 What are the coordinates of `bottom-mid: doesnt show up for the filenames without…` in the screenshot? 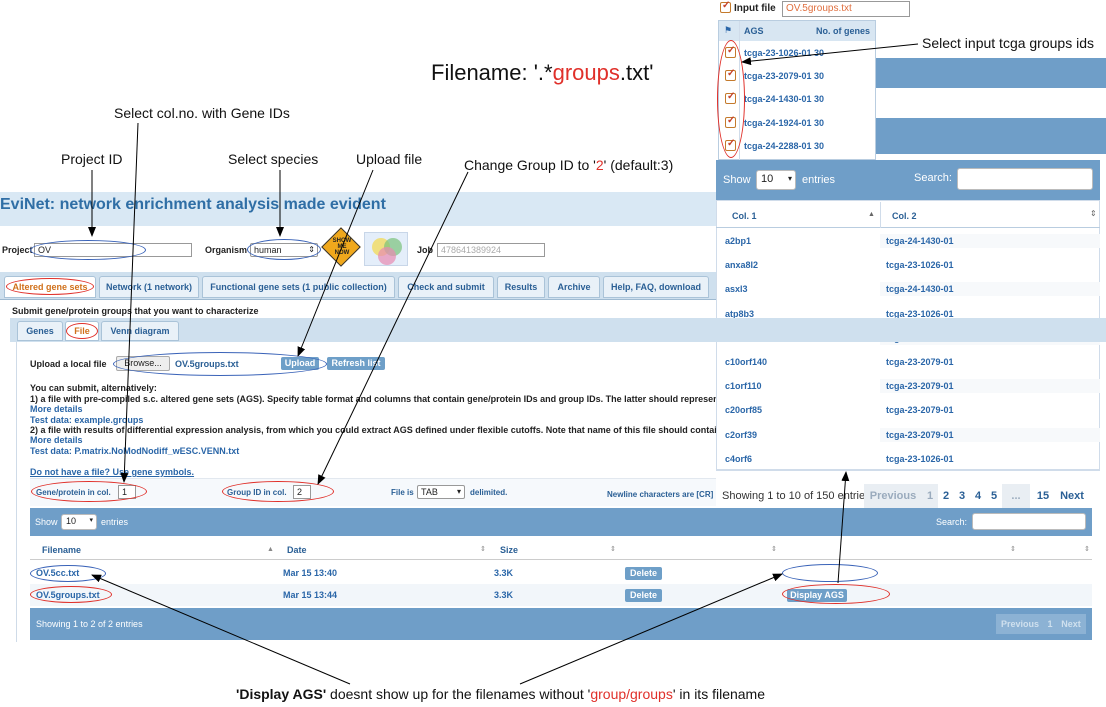 It's located at (458, 694).